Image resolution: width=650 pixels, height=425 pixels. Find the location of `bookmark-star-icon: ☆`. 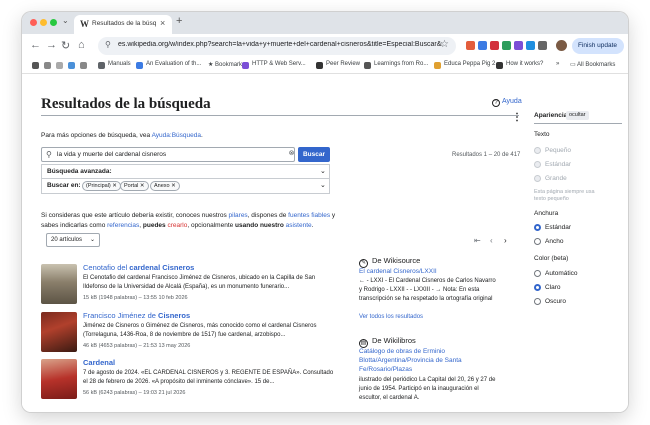

bookmark-star-icon: ☆ is located at coordinates (444, 44).